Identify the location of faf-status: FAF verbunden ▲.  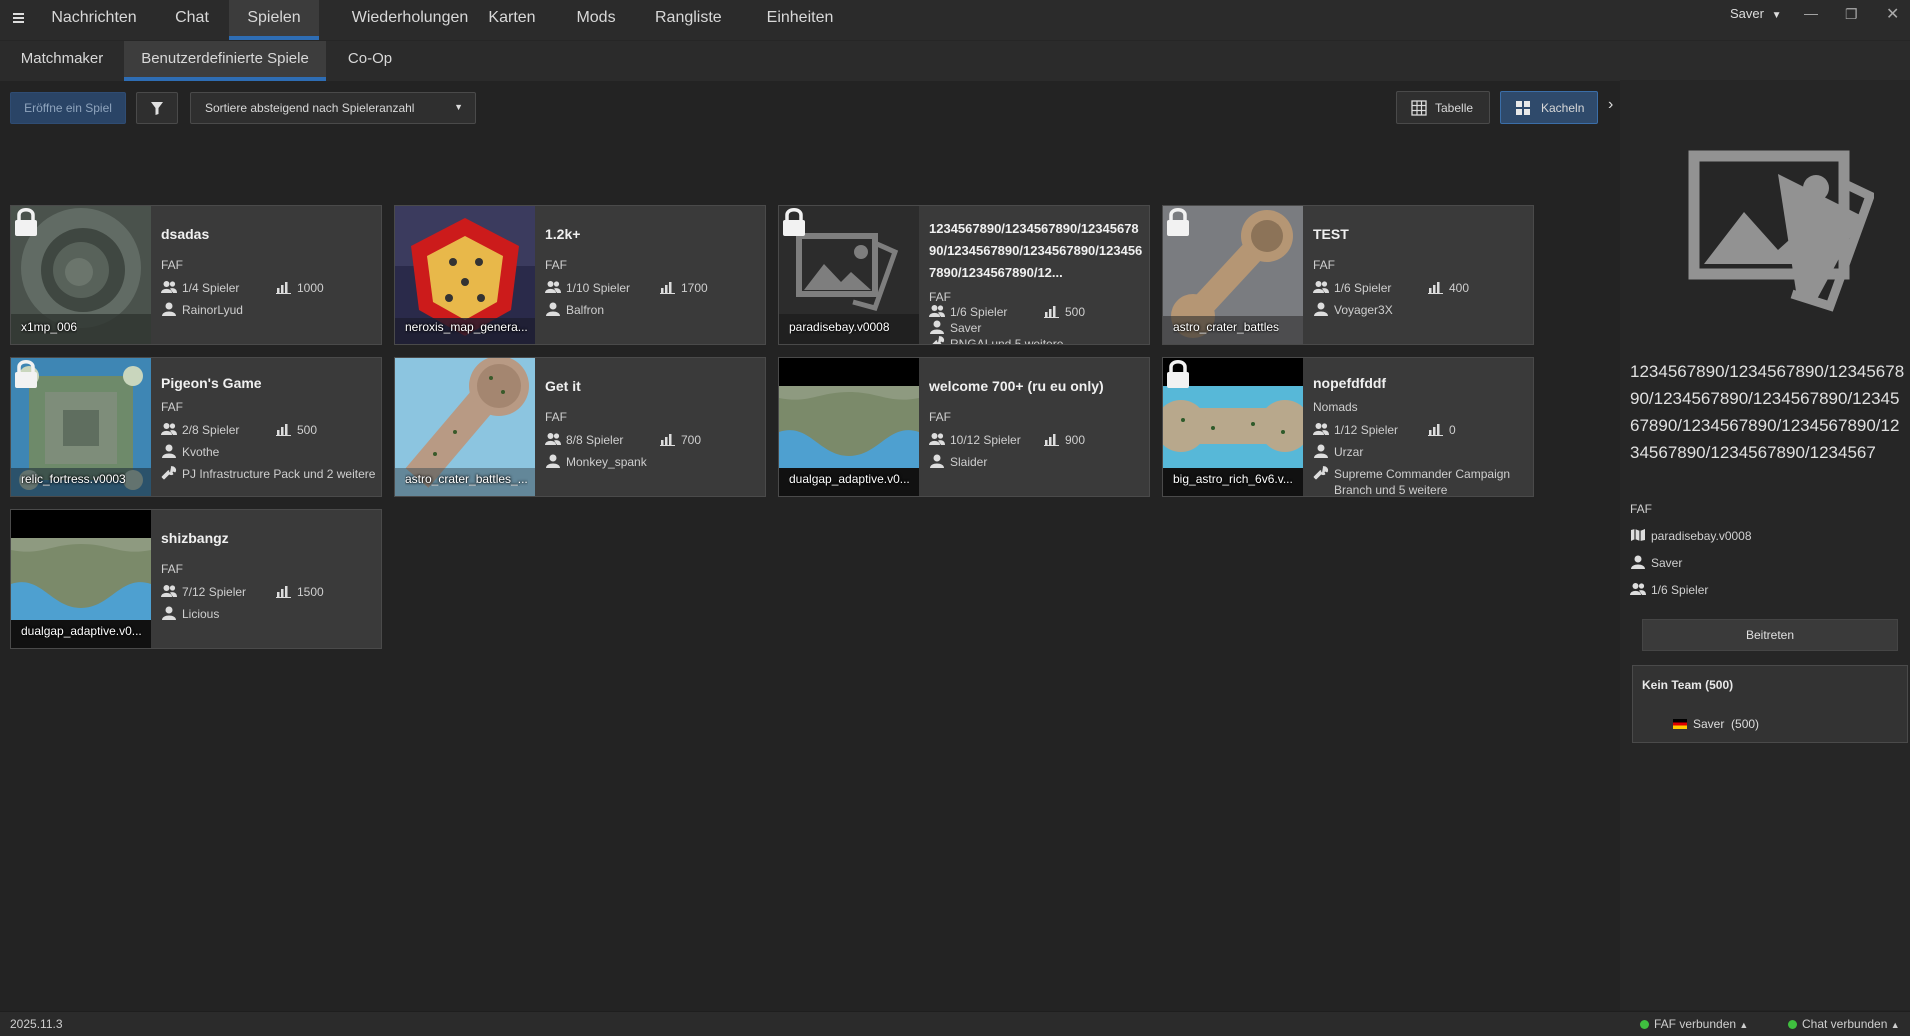
(1694, 1024).